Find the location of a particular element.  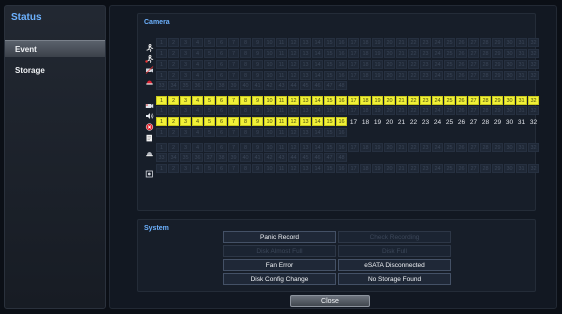

camera-channel-cell: 37 is located at coordinates (209, 85).